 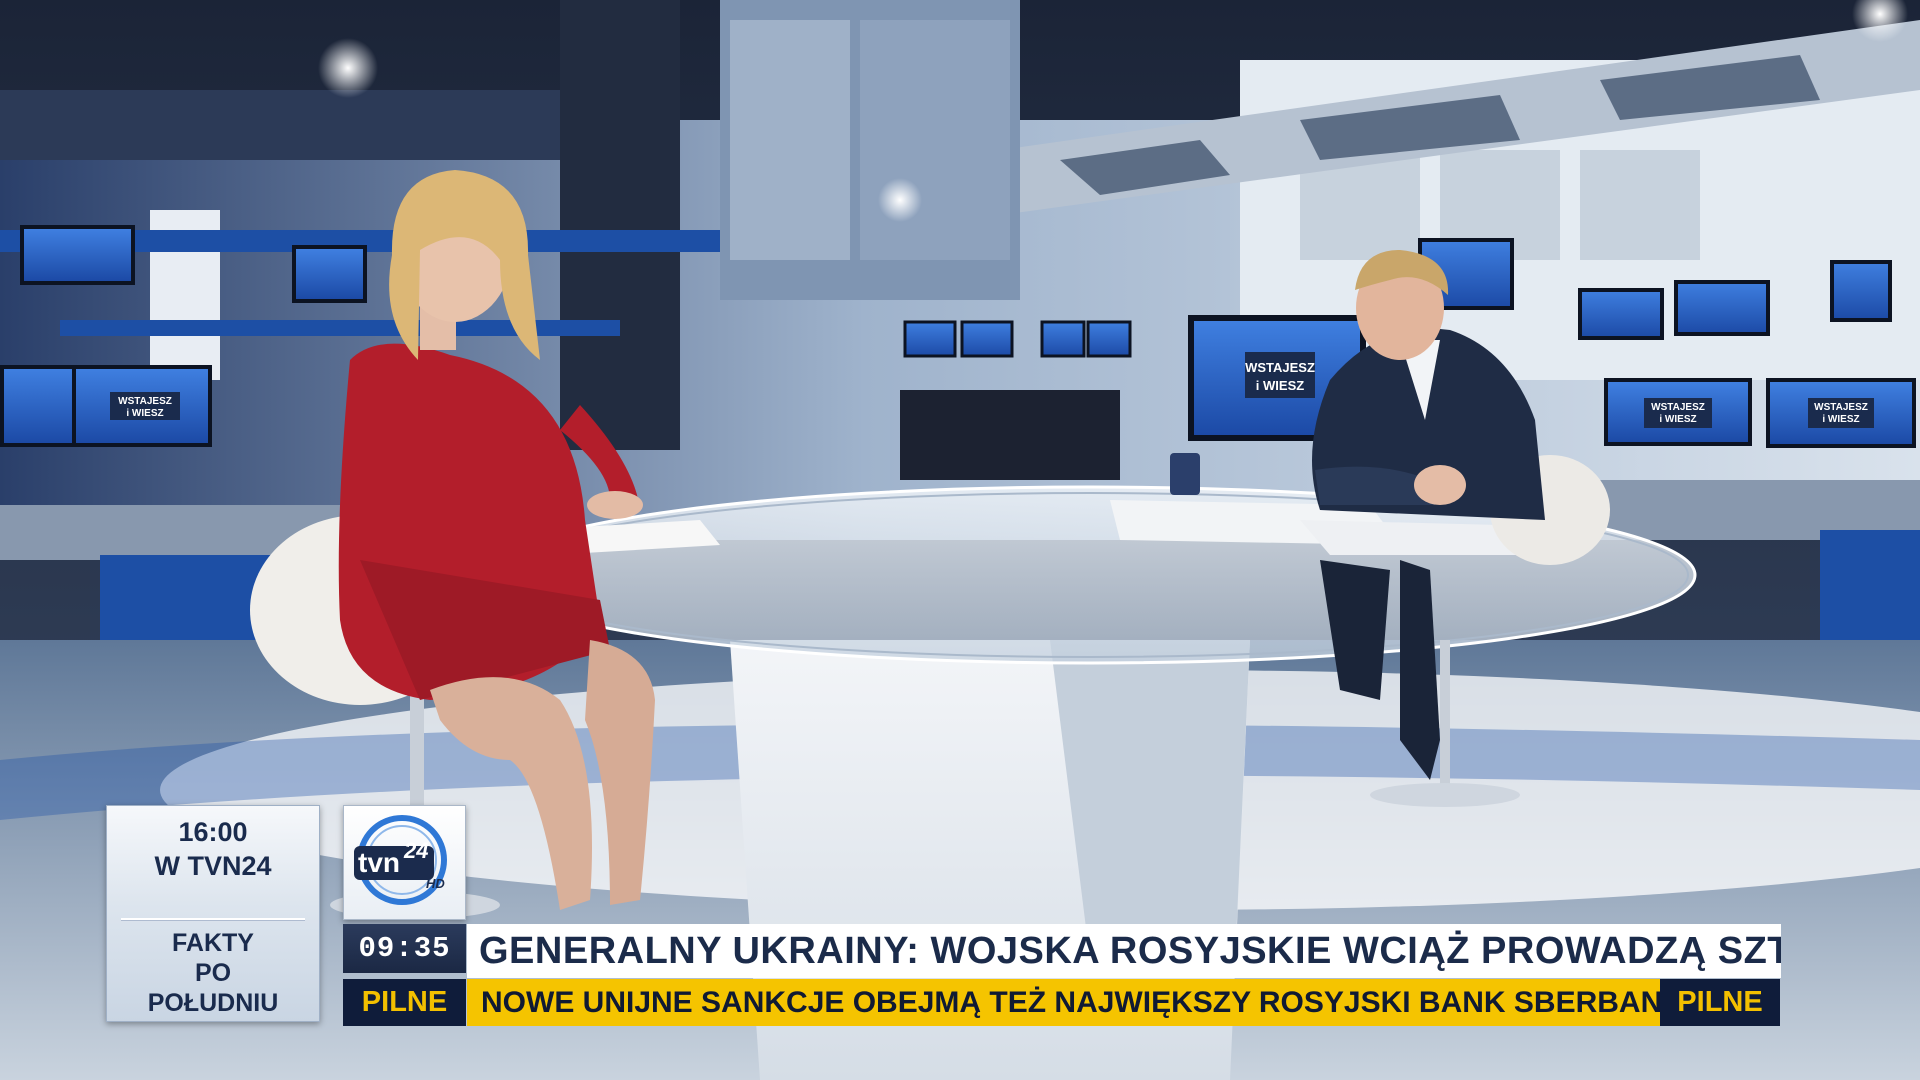 What do you see at coordinates (213, 866) in the screenshot?
I see `promo-channel: W TVN24` at bounding box center [213, 866].